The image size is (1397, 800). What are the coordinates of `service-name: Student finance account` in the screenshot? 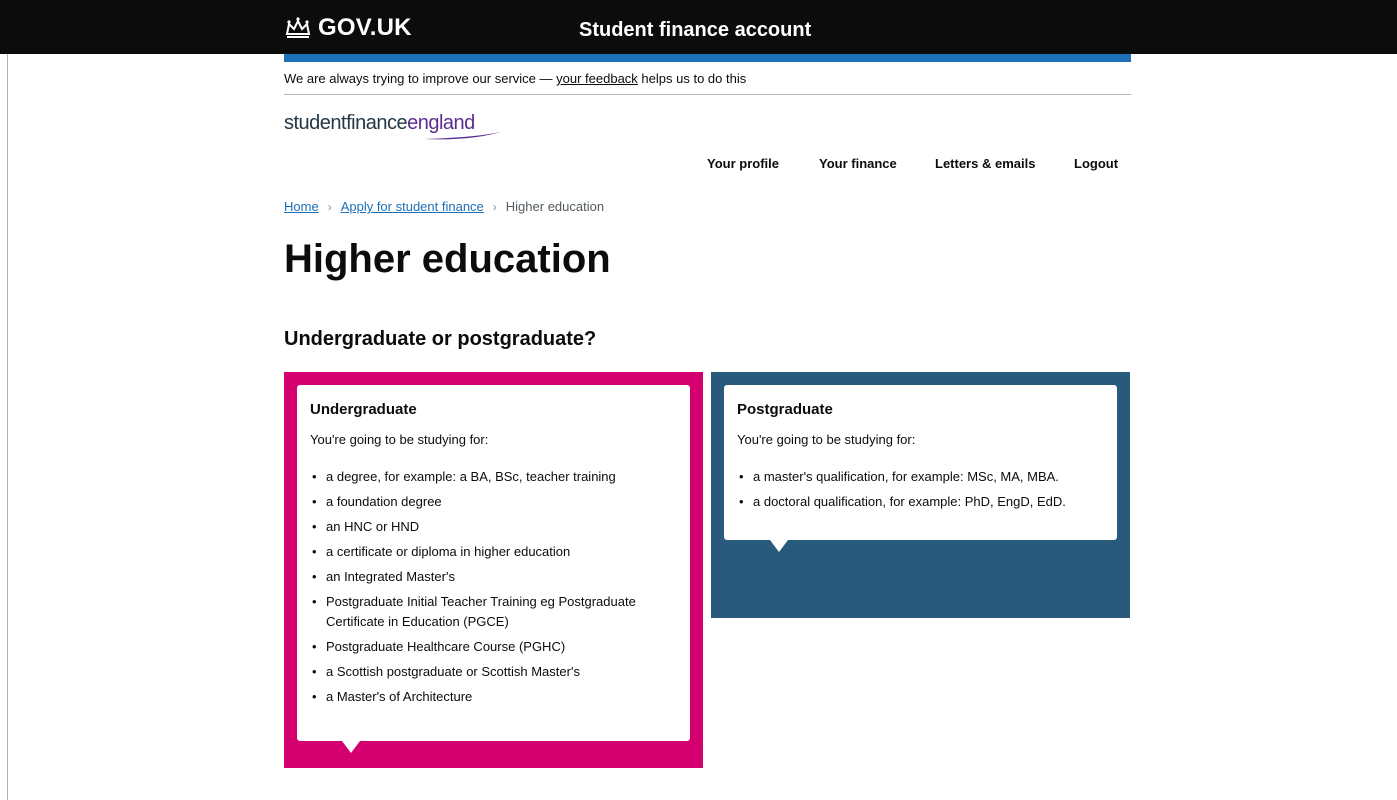 It's located at (695, 30).